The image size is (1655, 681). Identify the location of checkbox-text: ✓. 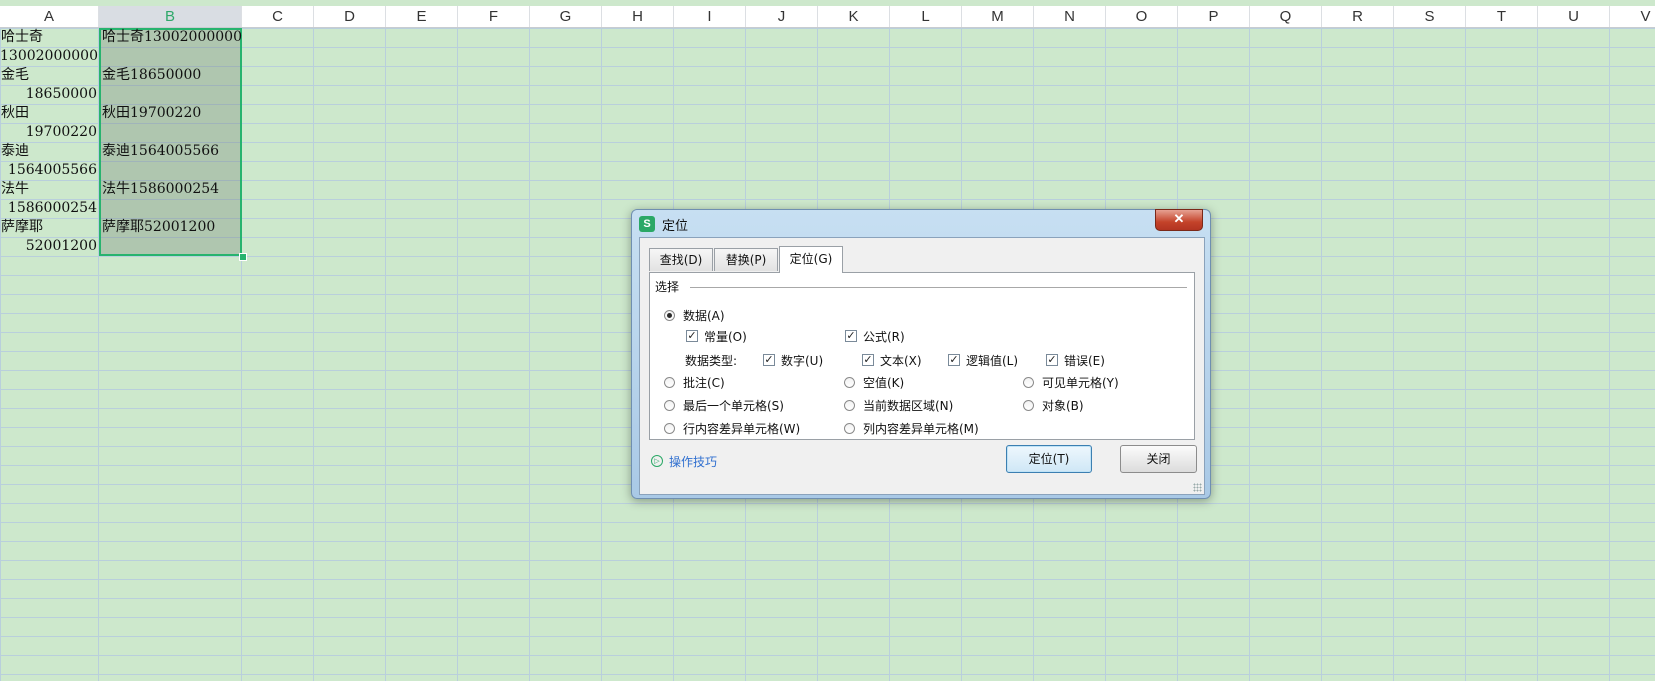
(868, 360).